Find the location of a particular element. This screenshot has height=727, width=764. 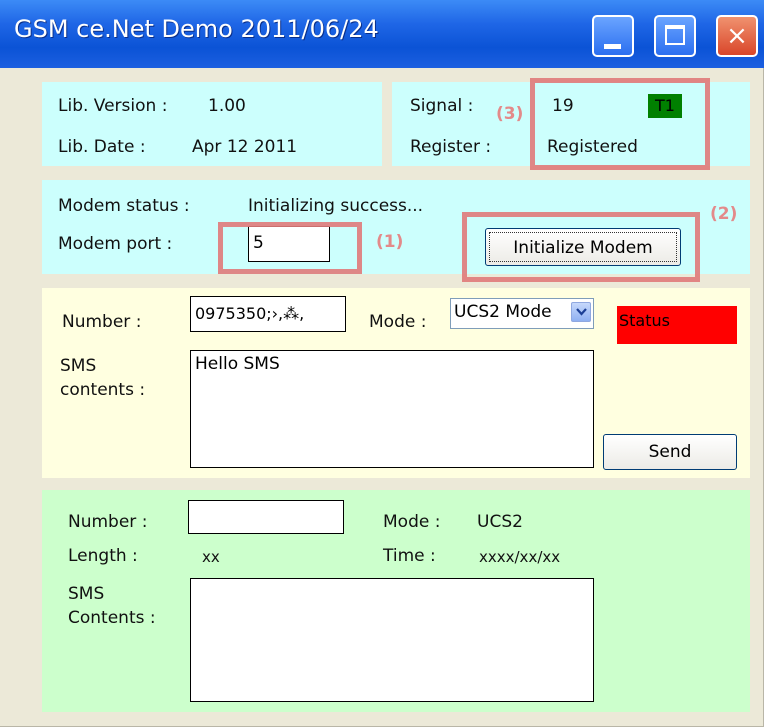

recv-mode-label: Mode : is located at coordinates (412, 522).